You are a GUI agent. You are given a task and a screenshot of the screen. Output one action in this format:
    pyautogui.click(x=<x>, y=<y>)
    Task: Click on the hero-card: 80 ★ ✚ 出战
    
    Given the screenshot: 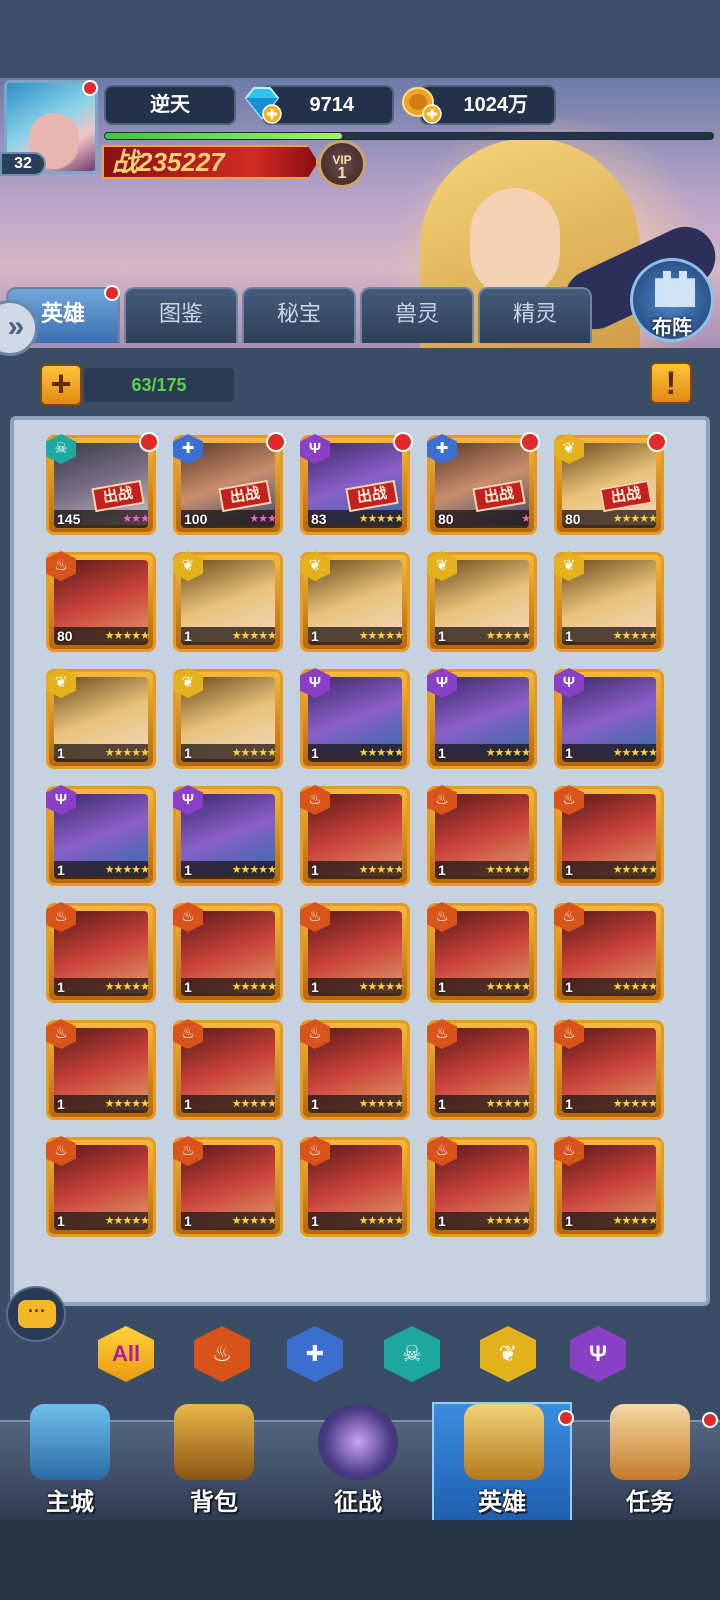 What is the action you would take?
    pyautogui.click(x=483, y=483)
    